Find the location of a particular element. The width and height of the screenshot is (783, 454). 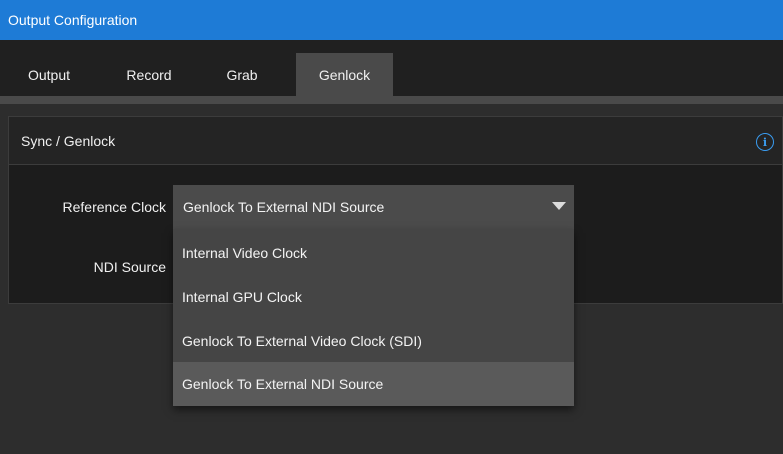

tab-genlock-label: Genlock is located at coordinates (344, 74).